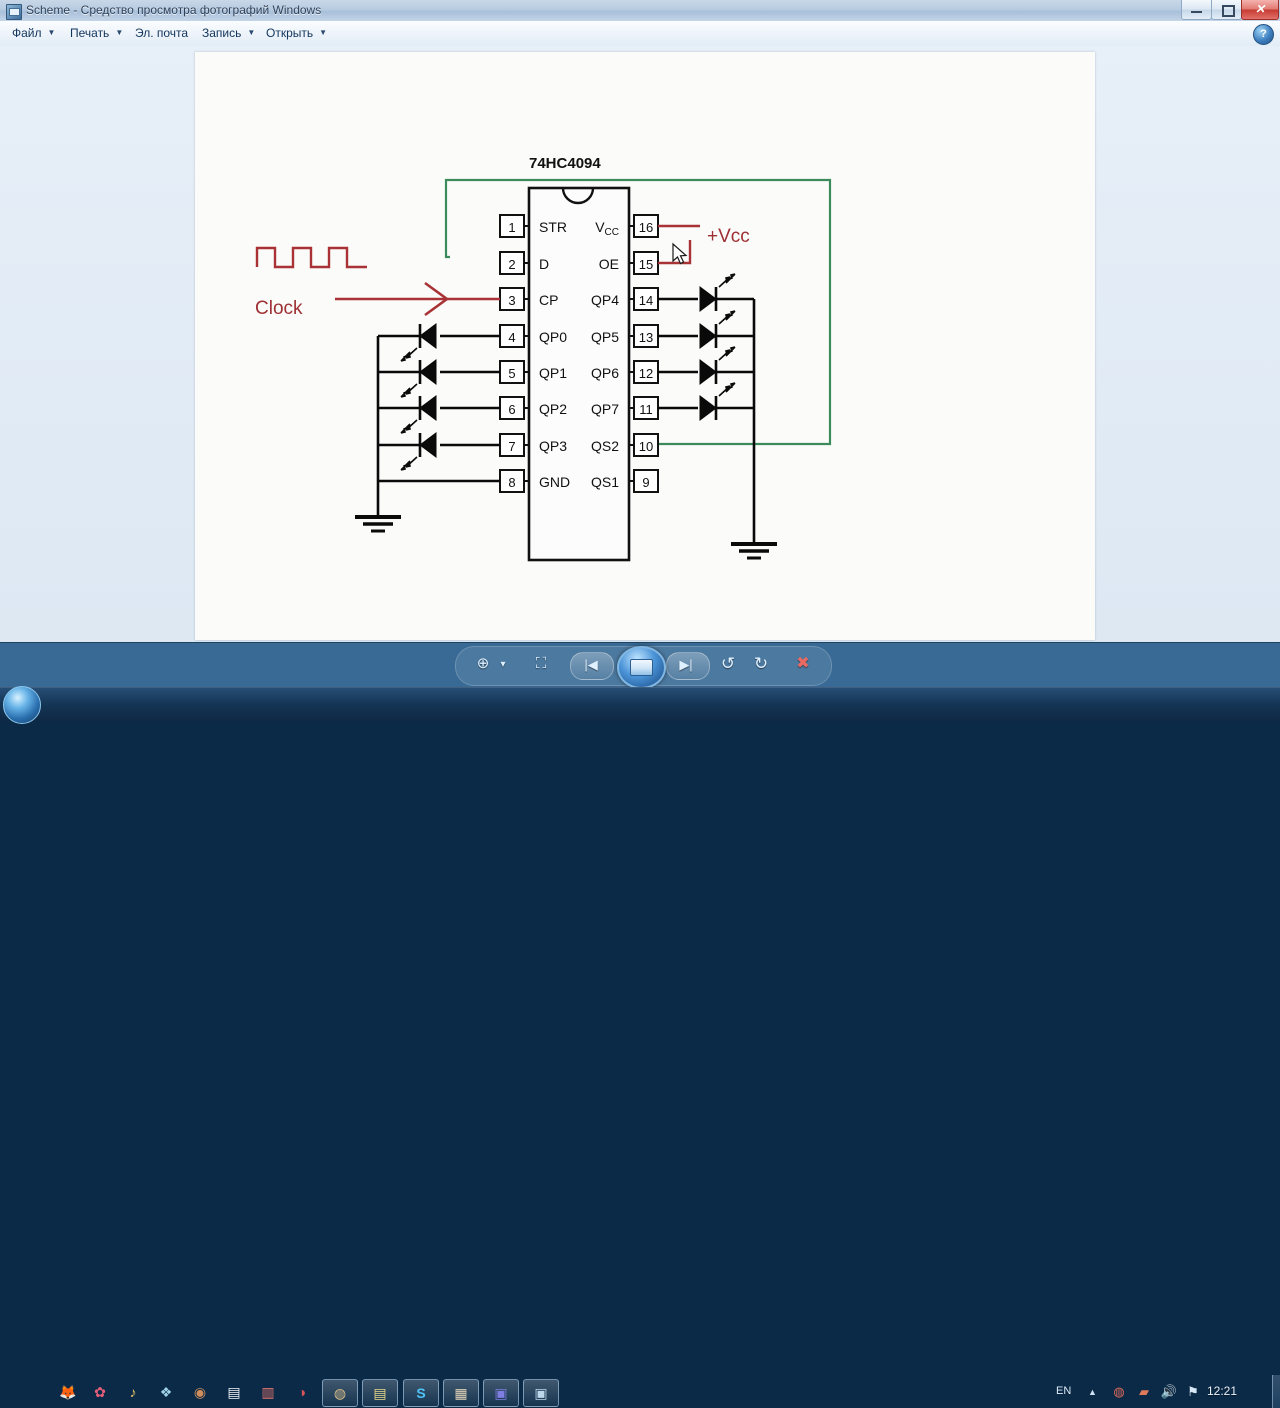 This screenshot has width=1280, height=1408. I want to click on pin-number-13: 13, so click(646, 337).